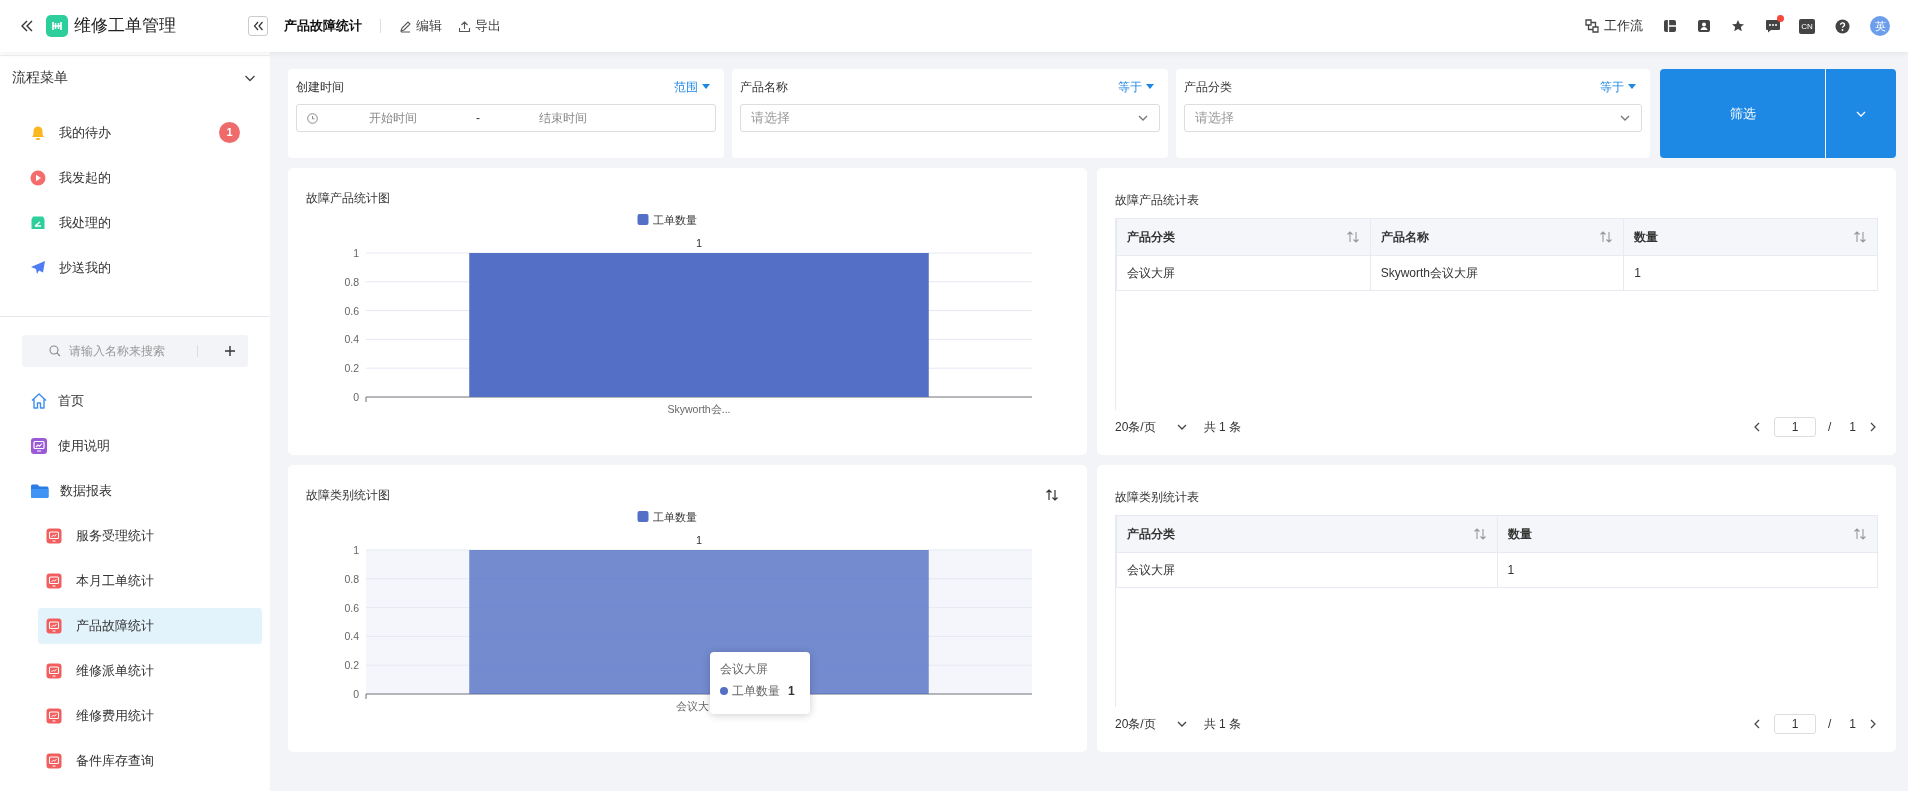  I want to click on paper-plane-icon, so click(38, 267).